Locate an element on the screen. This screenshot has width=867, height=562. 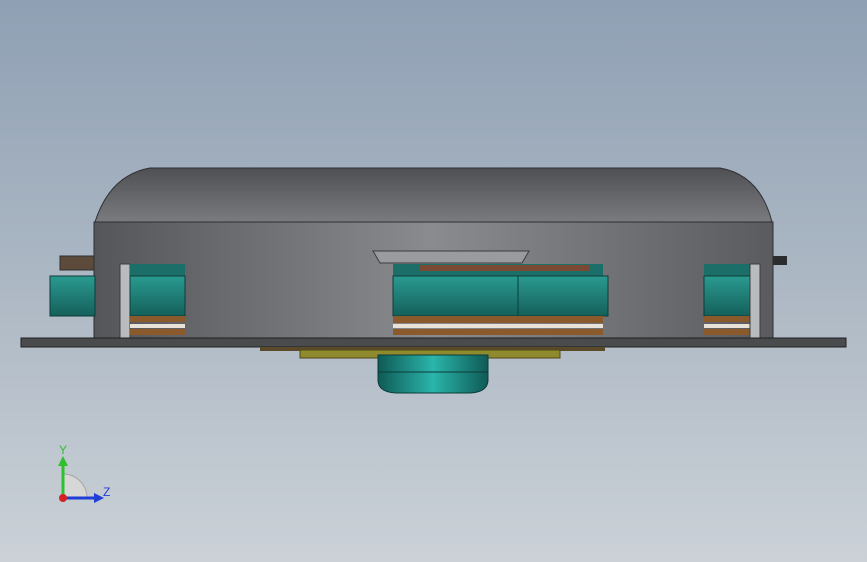
orientation-triad: Y Z is located at coordinates (85, 475).